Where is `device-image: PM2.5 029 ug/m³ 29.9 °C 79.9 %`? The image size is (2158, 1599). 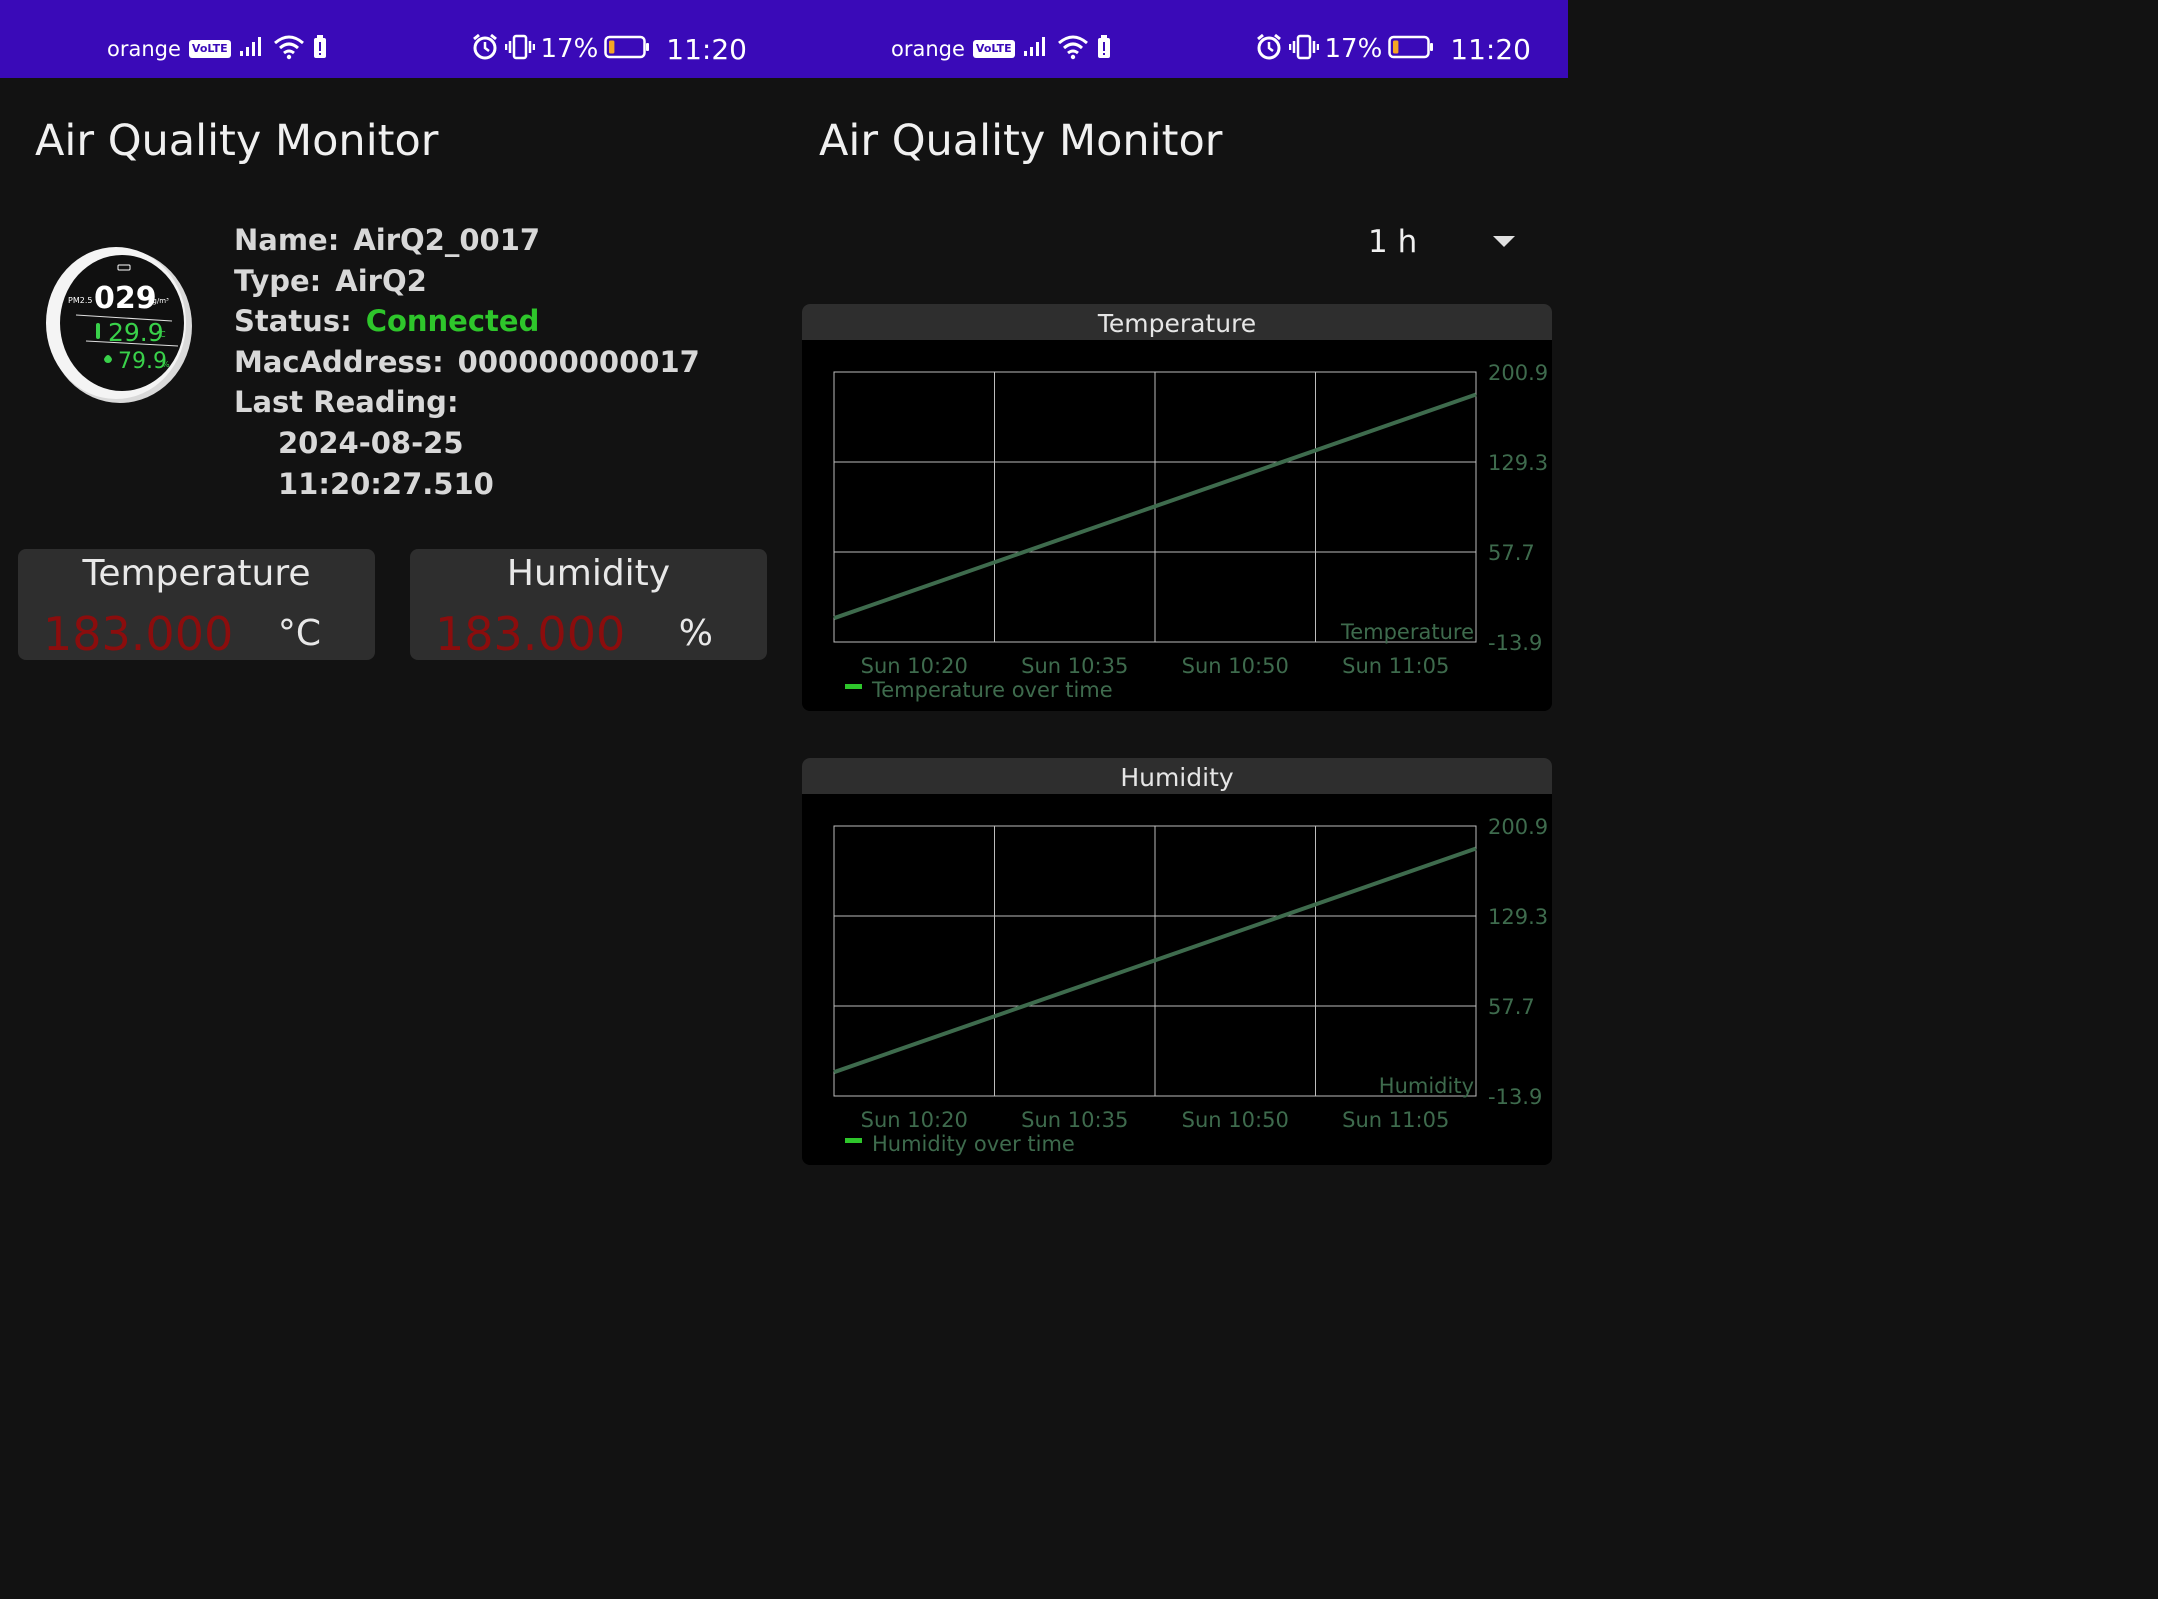
device-image: PM2.5 029 ug/m³ 29.9 °C 79.9 % is located at coordinates (117, 326).